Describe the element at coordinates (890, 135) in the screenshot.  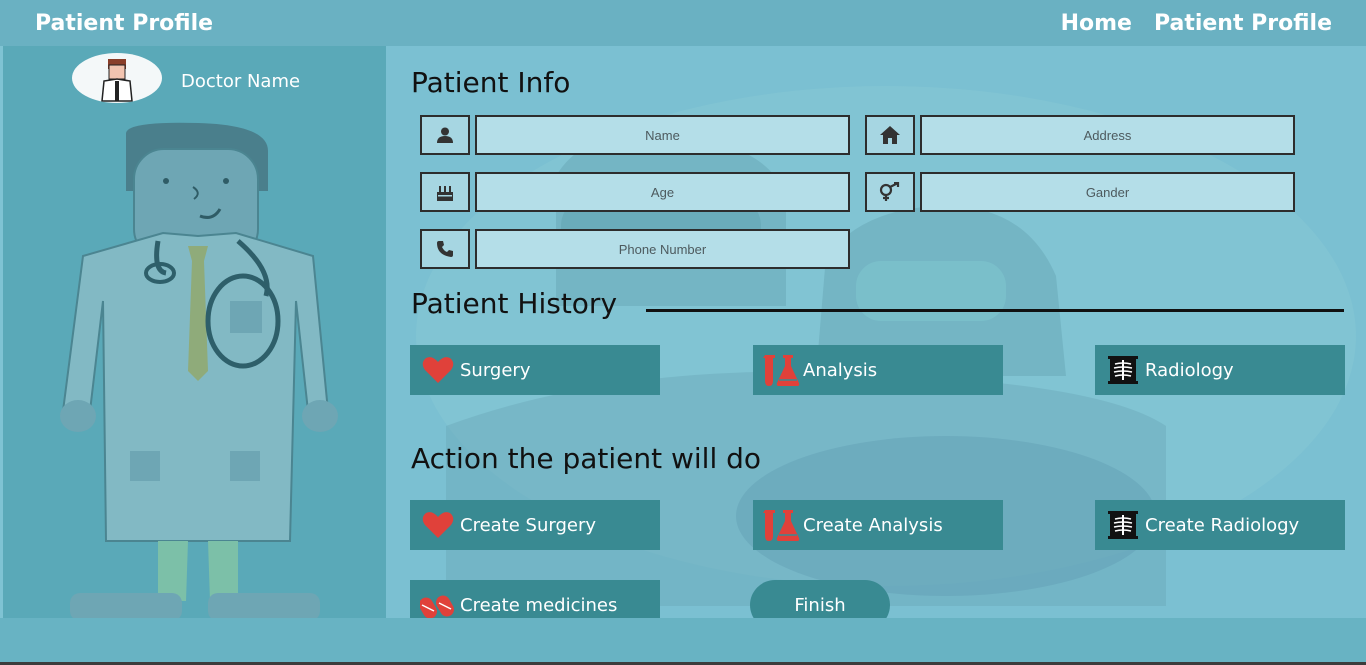
I see `home-icon` at that location.